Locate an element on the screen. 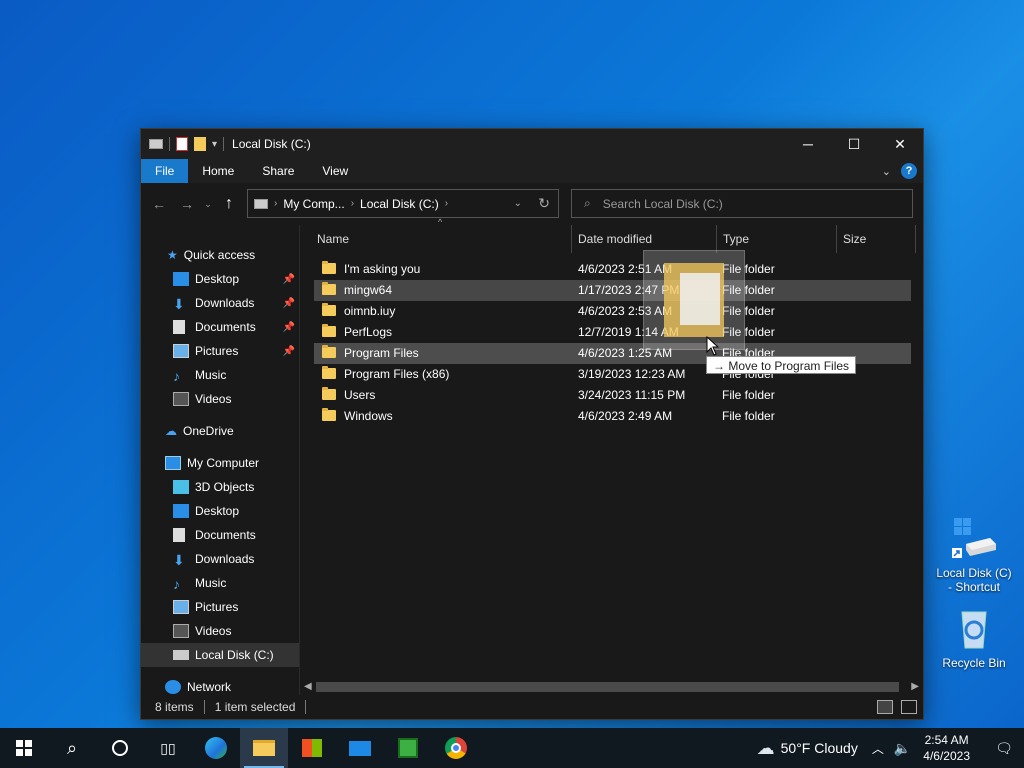  back-button: ← is located at coordinates (159, 204).